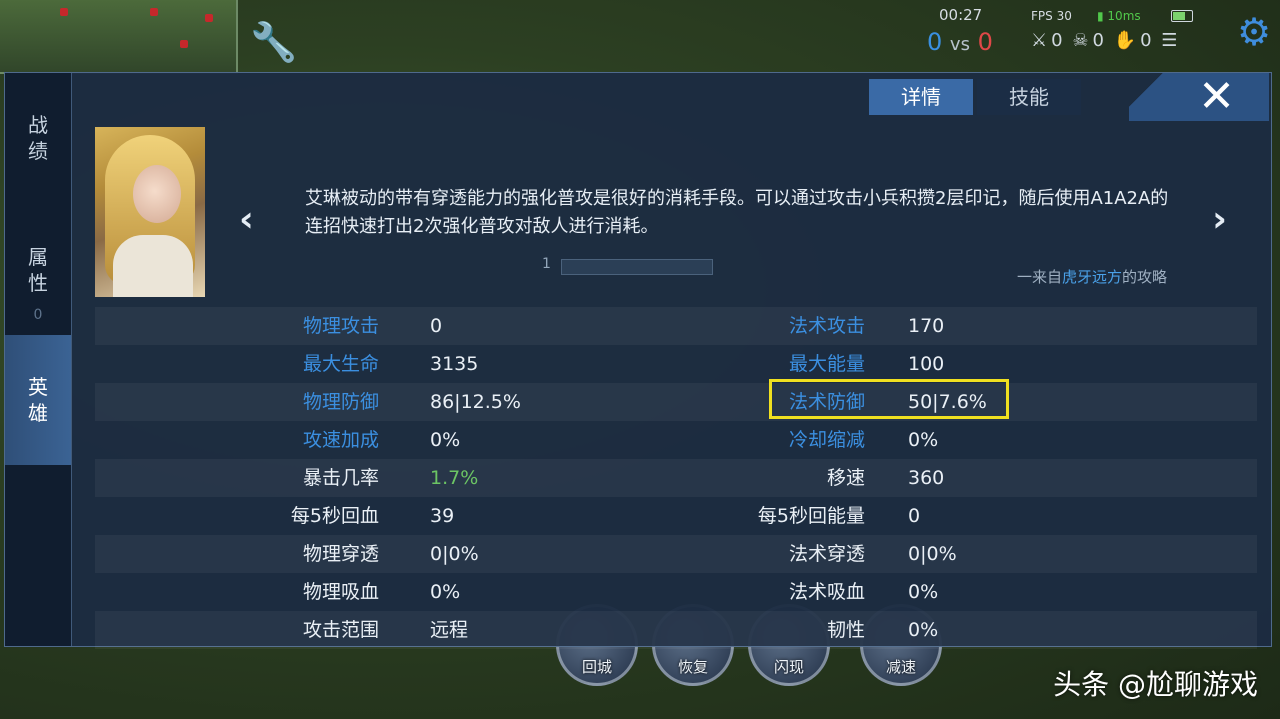 The image size is (1280, 719). Describe the element at coordinates (246, 219) in the screenshot. I see `chevron-left-icon: ‹` at that location.